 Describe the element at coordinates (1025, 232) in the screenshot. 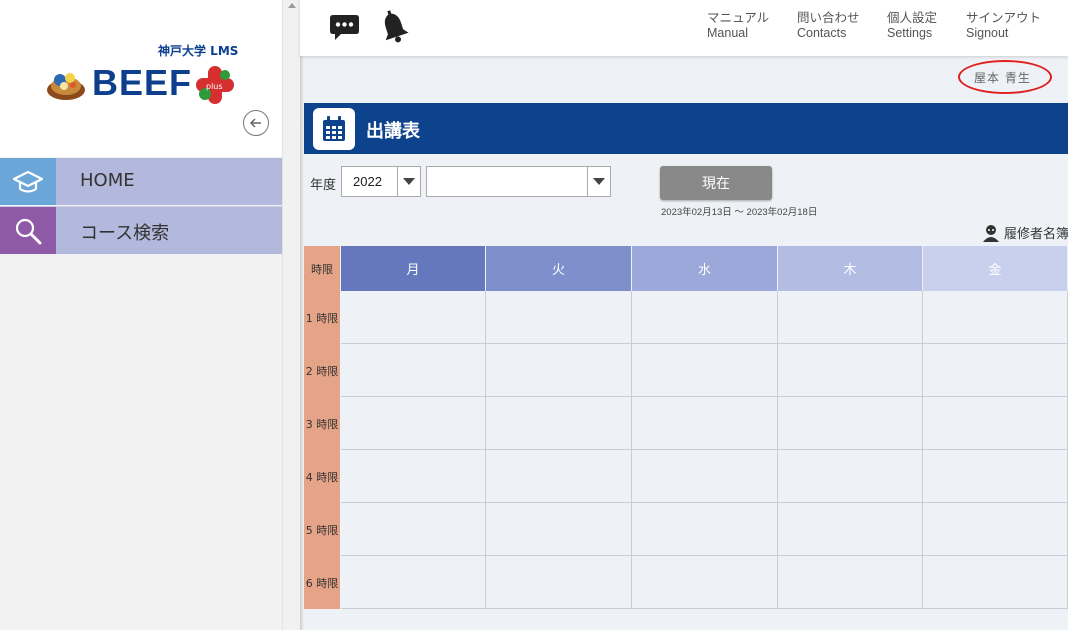

I see `student-roster-link: 履修者名簿` at that location.